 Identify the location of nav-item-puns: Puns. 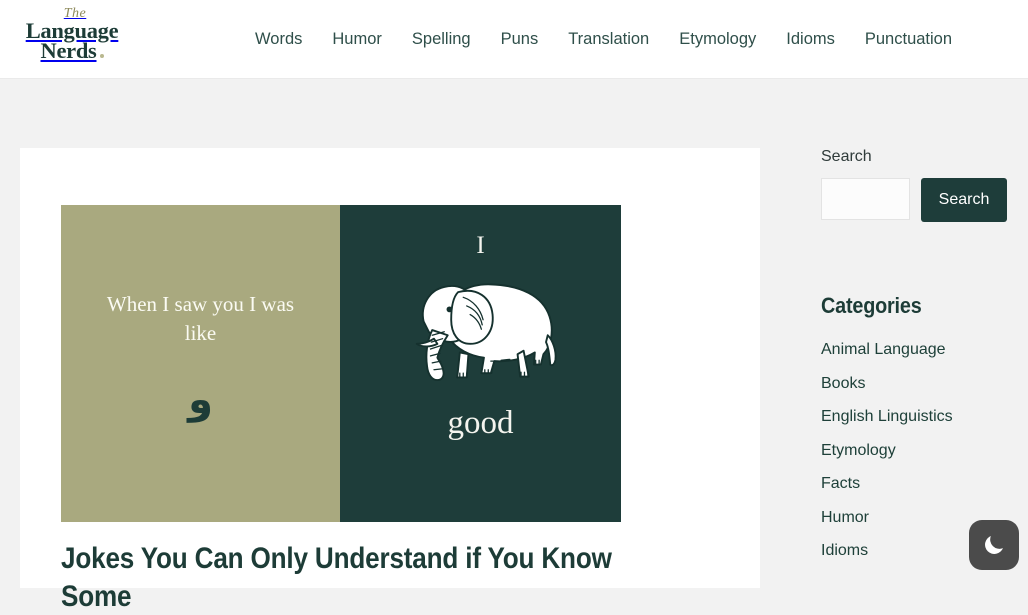
(520, 39).